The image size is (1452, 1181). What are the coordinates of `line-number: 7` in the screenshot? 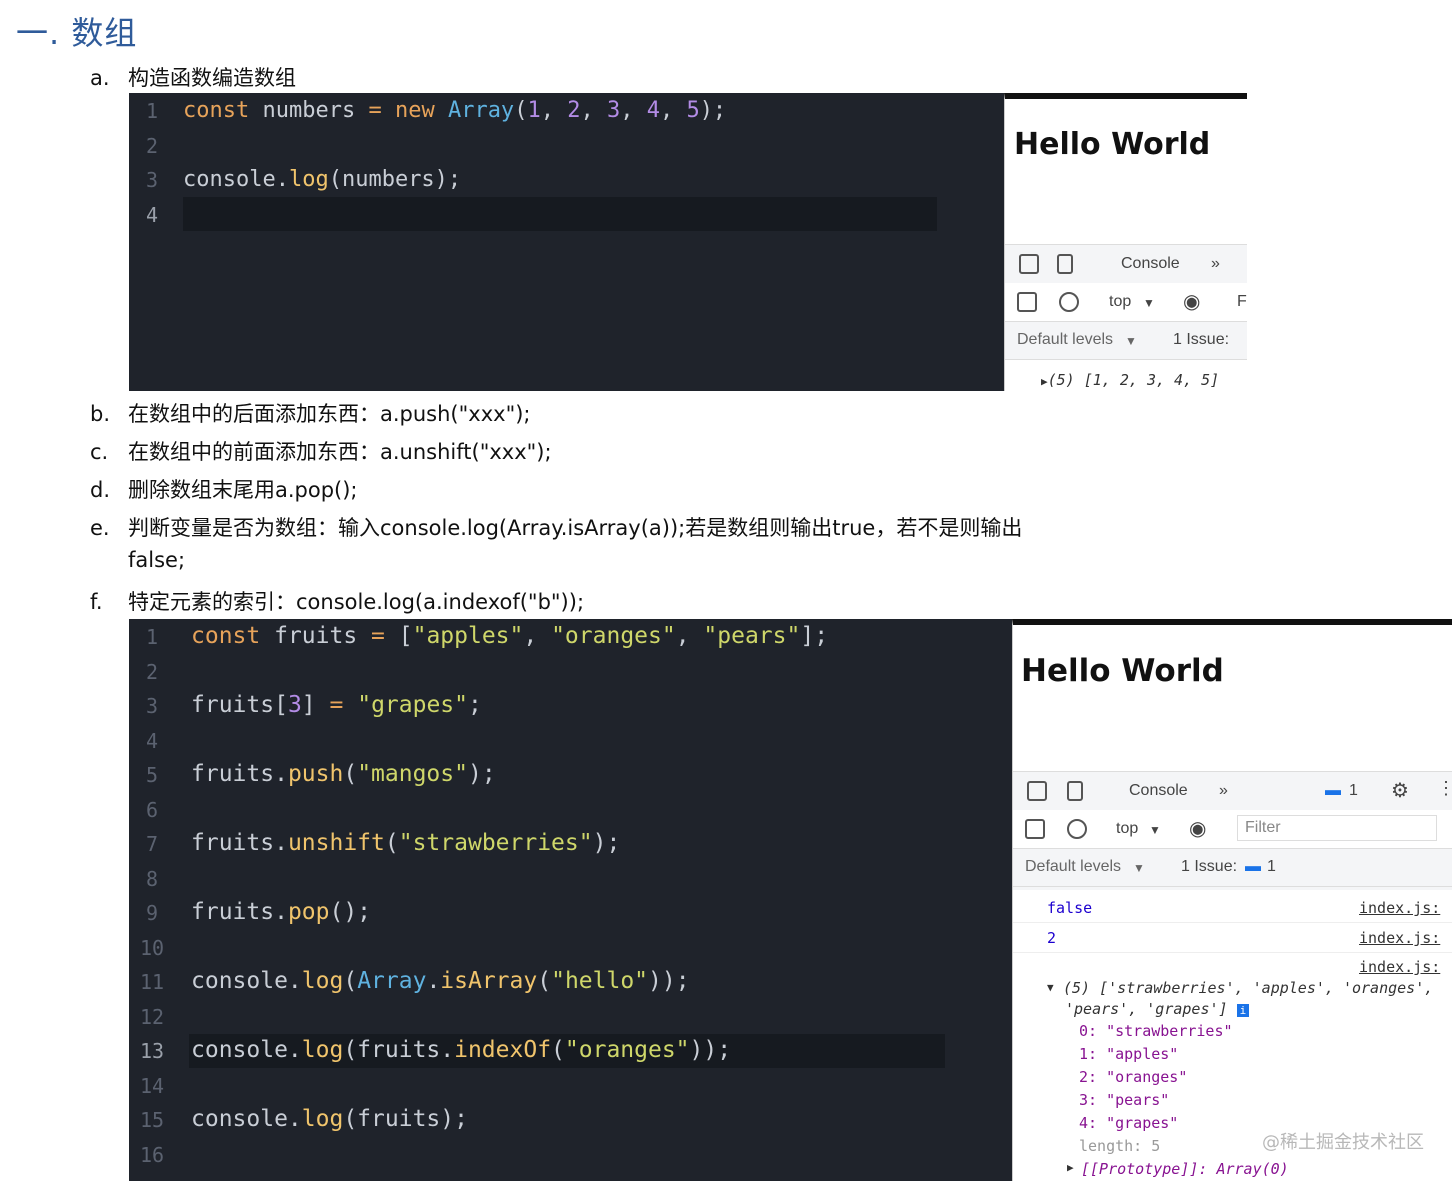 It's located at (152, 844).